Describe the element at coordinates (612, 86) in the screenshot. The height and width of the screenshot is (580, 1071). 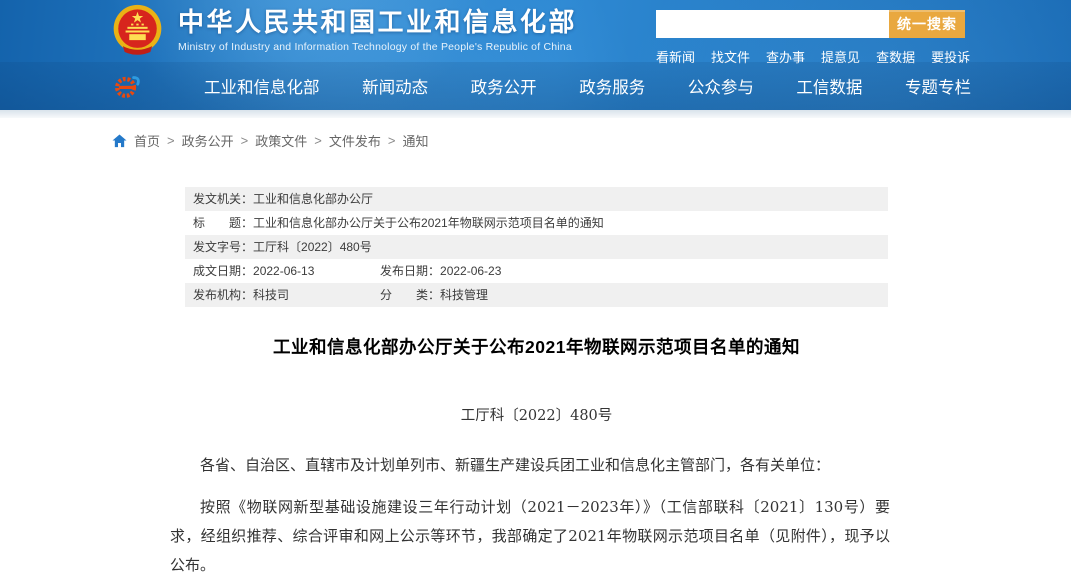
I see `nav-item-gov-services: 政务服务` at that location.